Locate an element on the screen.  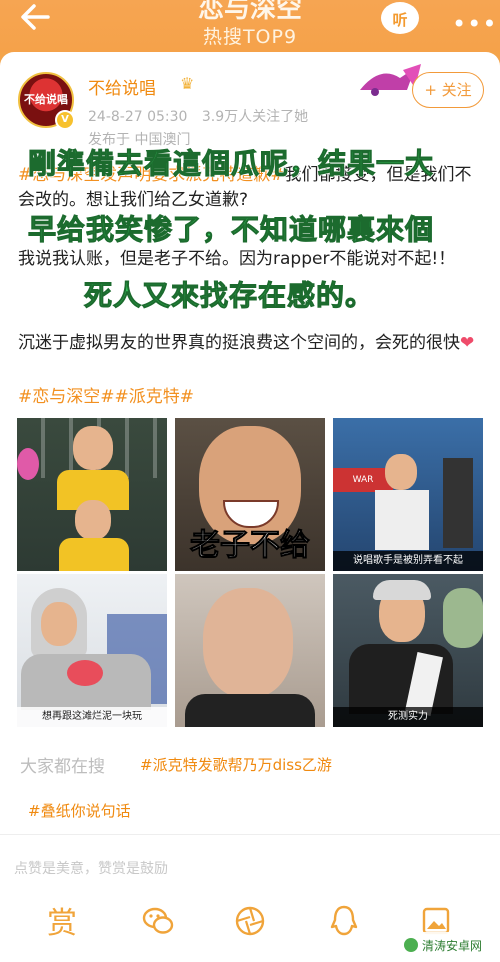
heart-icon: ❤ is located at coordinates (467, 343).